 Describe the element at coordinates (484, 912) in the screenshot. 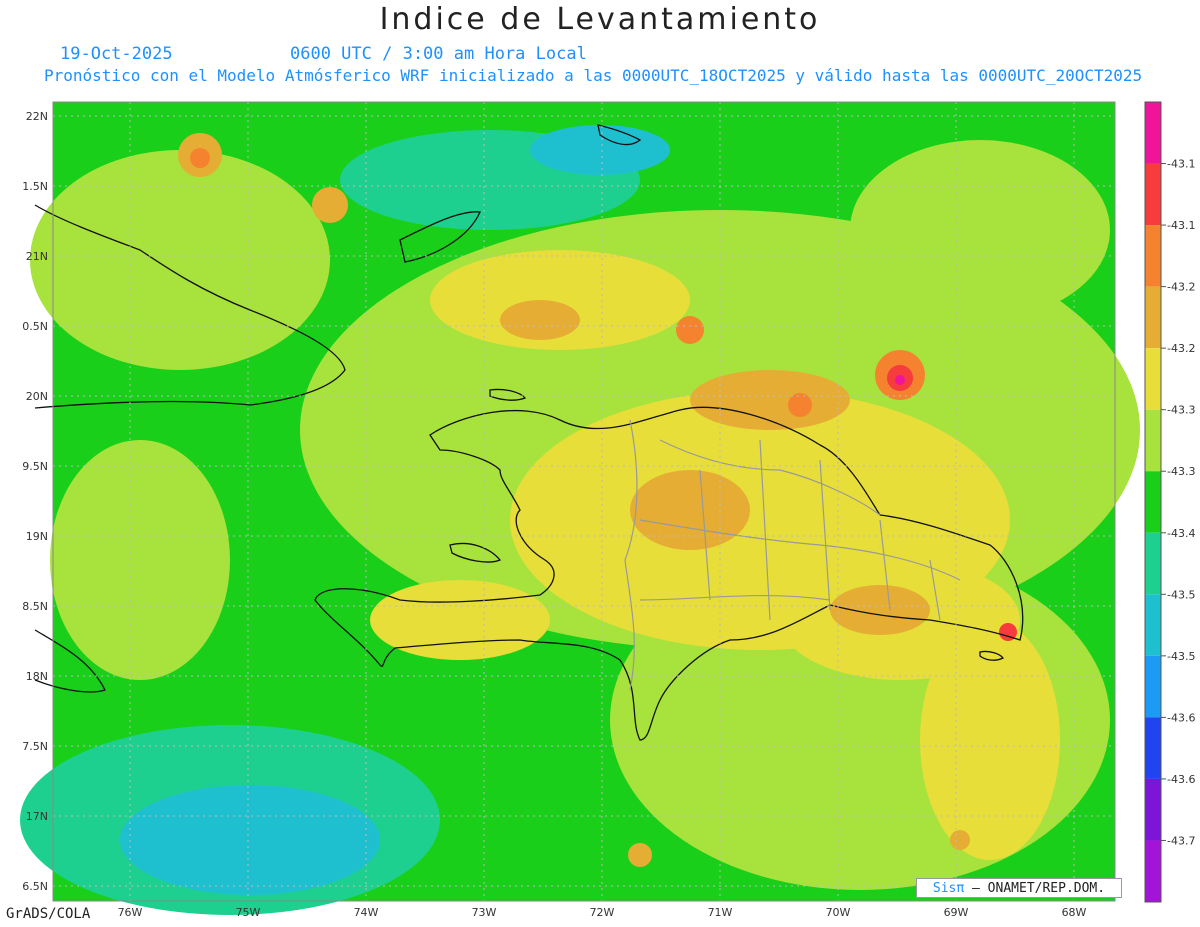

I see `lon-label: 73W` at that location.